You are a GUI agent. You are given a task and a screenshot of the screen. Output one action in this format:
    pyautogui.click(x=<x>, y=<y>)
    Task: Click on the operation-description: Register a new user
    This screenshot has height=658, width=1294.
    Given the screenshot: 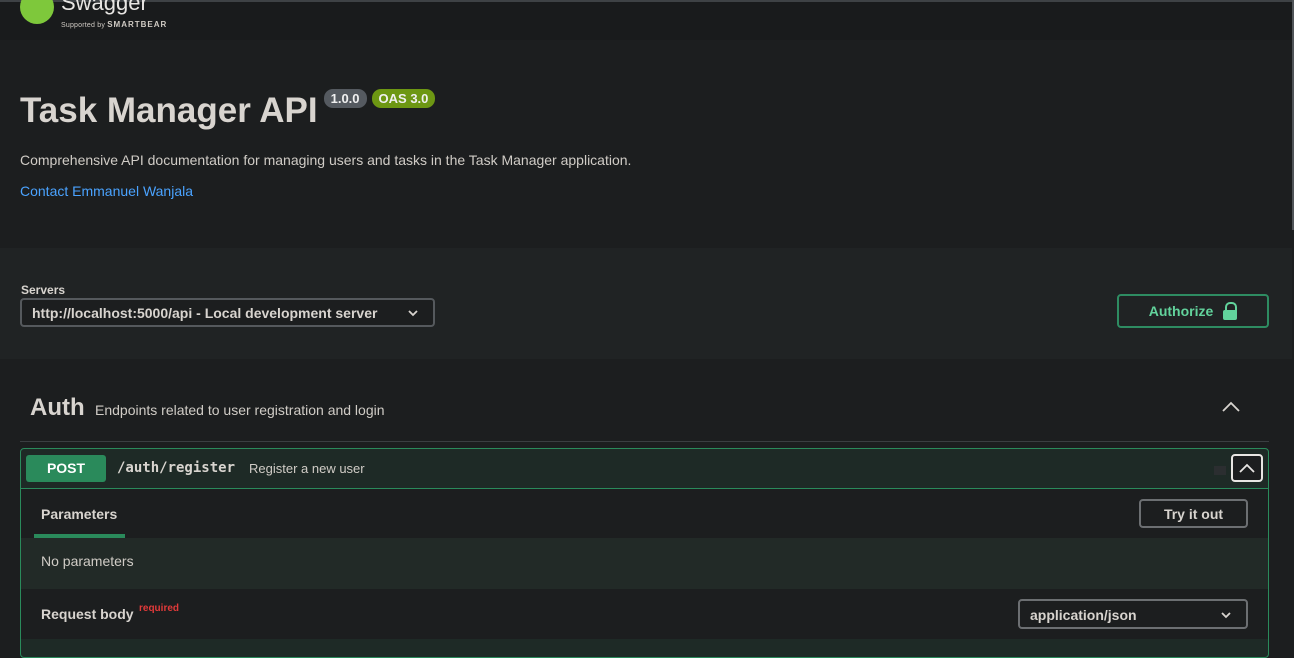 What is the action you would take?
    pyautogui.click(x=307, y=468)
    